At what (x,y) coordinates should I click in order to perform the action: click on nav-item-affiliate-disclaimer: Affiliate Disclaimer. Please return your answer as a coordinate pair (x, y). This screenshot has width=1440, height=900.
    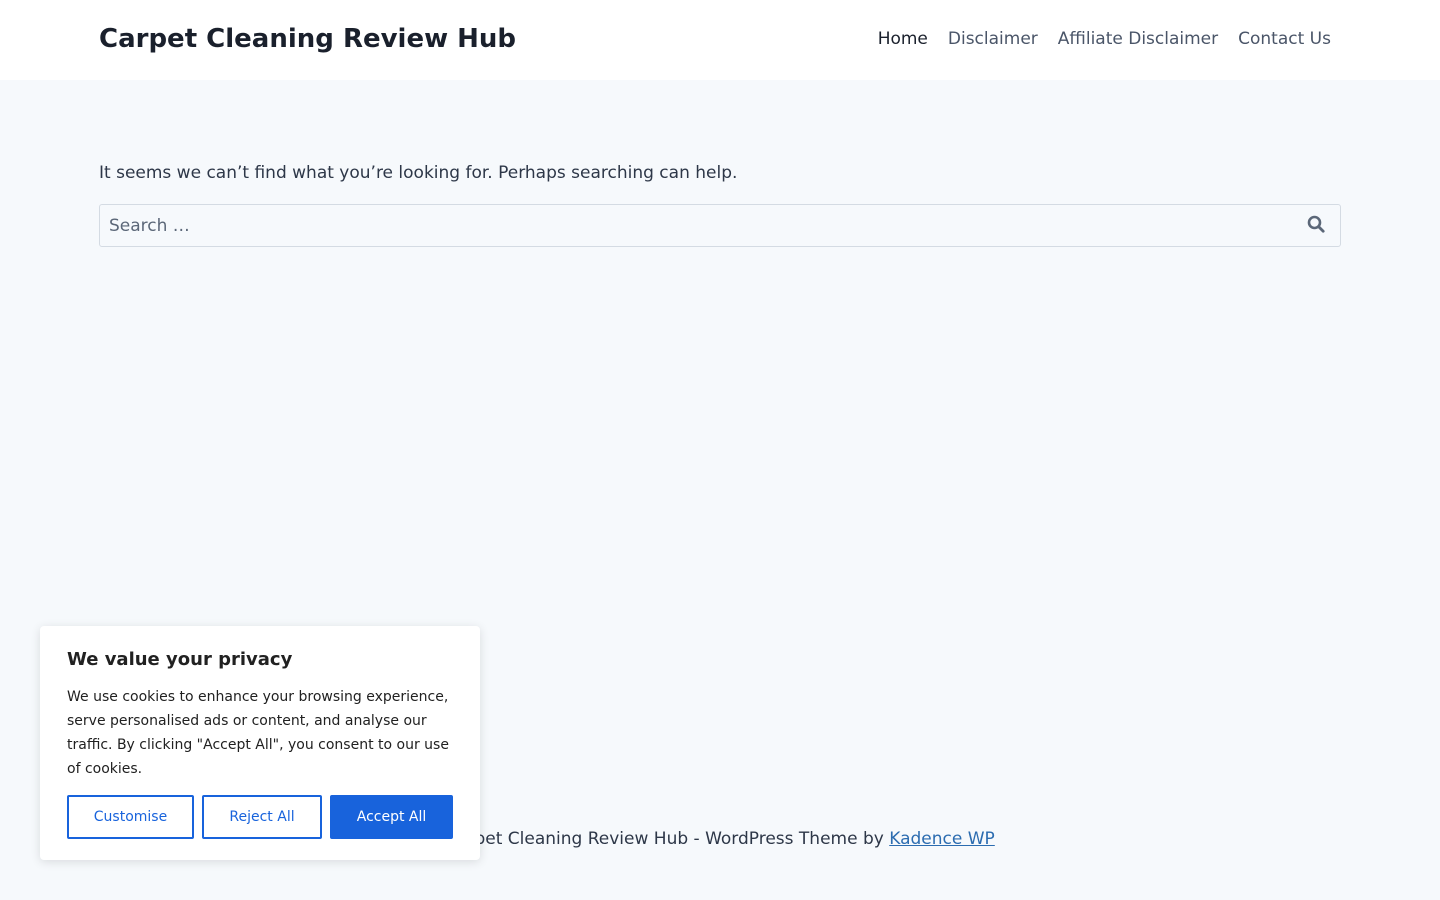
    Looking at the image, I should click on (1138, 39).